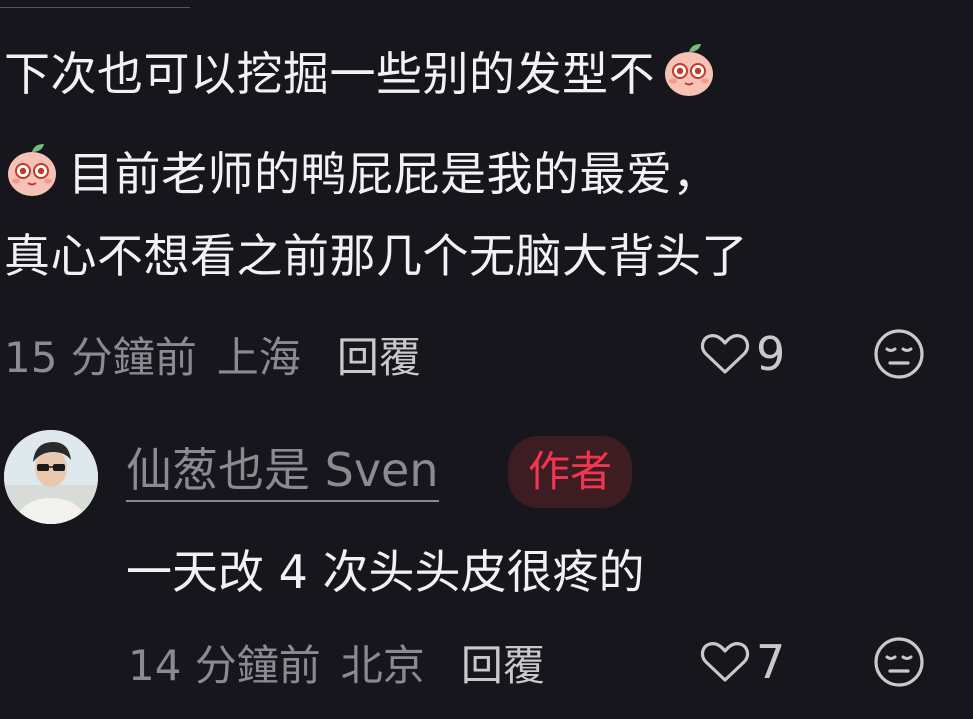 The image size is (973, 719). I want to click on comment-line-2: 目前老师的鸭屁屁是我的最爱，, so click(361, 171).